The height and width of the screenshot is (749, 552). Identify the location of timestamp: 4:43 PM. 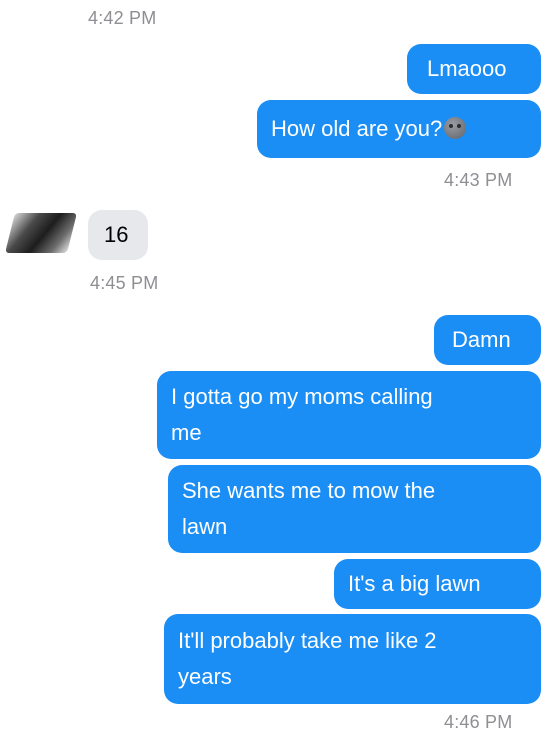
(478, 180).